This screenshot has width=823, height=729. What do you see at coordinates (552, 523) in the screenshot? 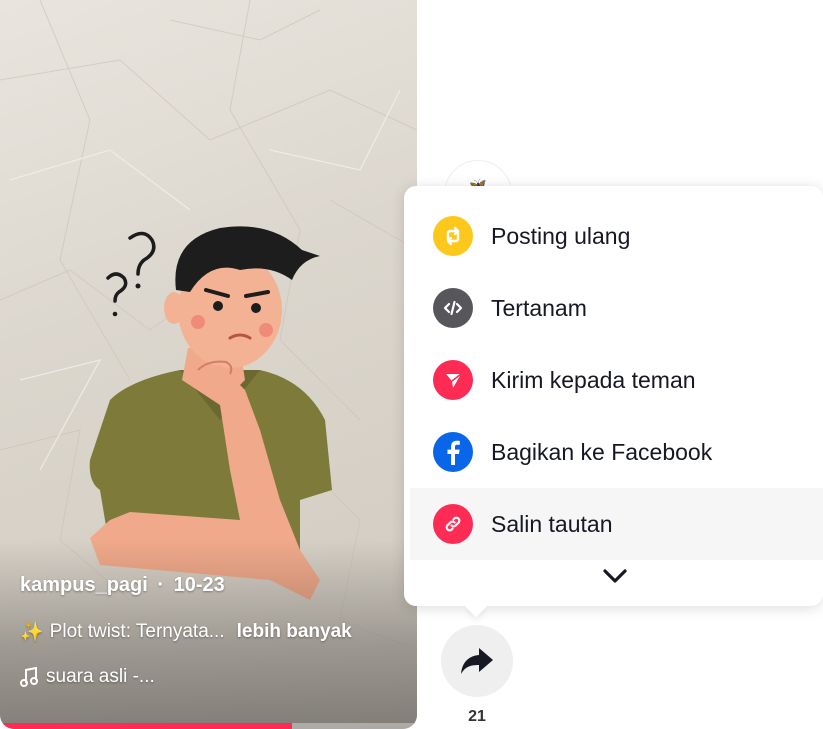
I see `share-option-label: Salin tautan` at bounding box center [552, 523].